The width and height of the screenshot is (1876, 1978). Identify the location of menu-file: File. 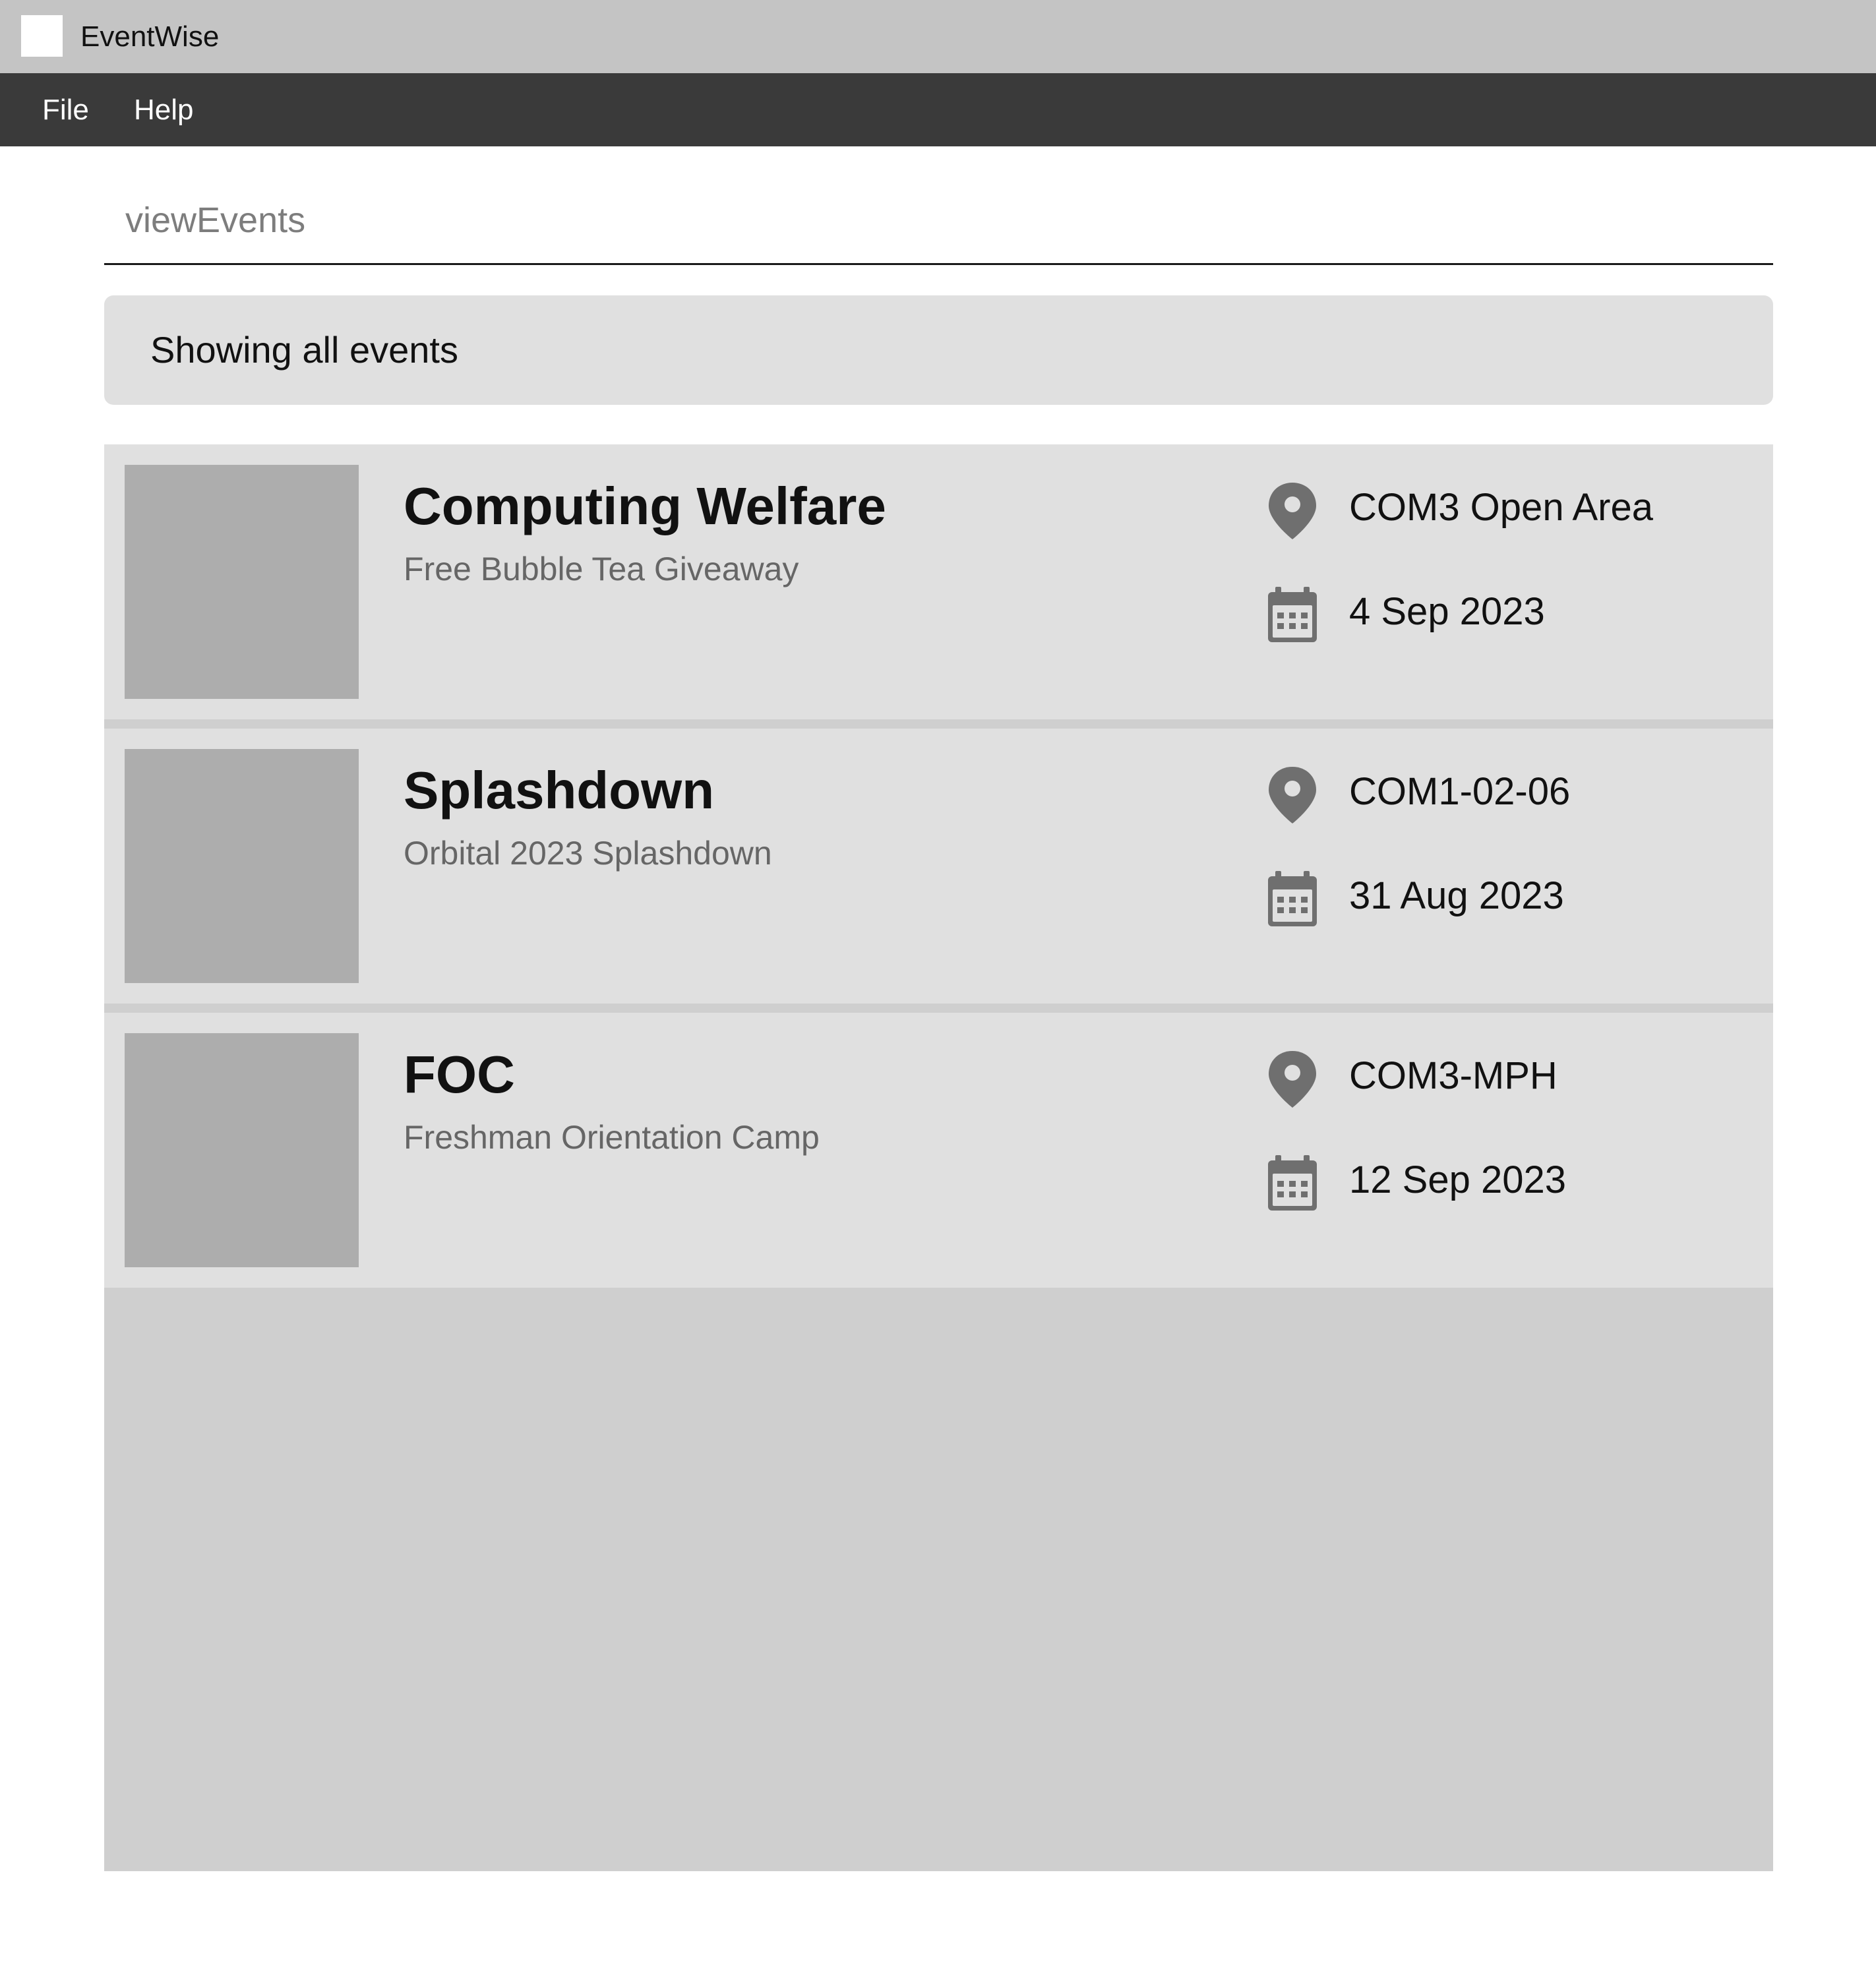
(65, 109).